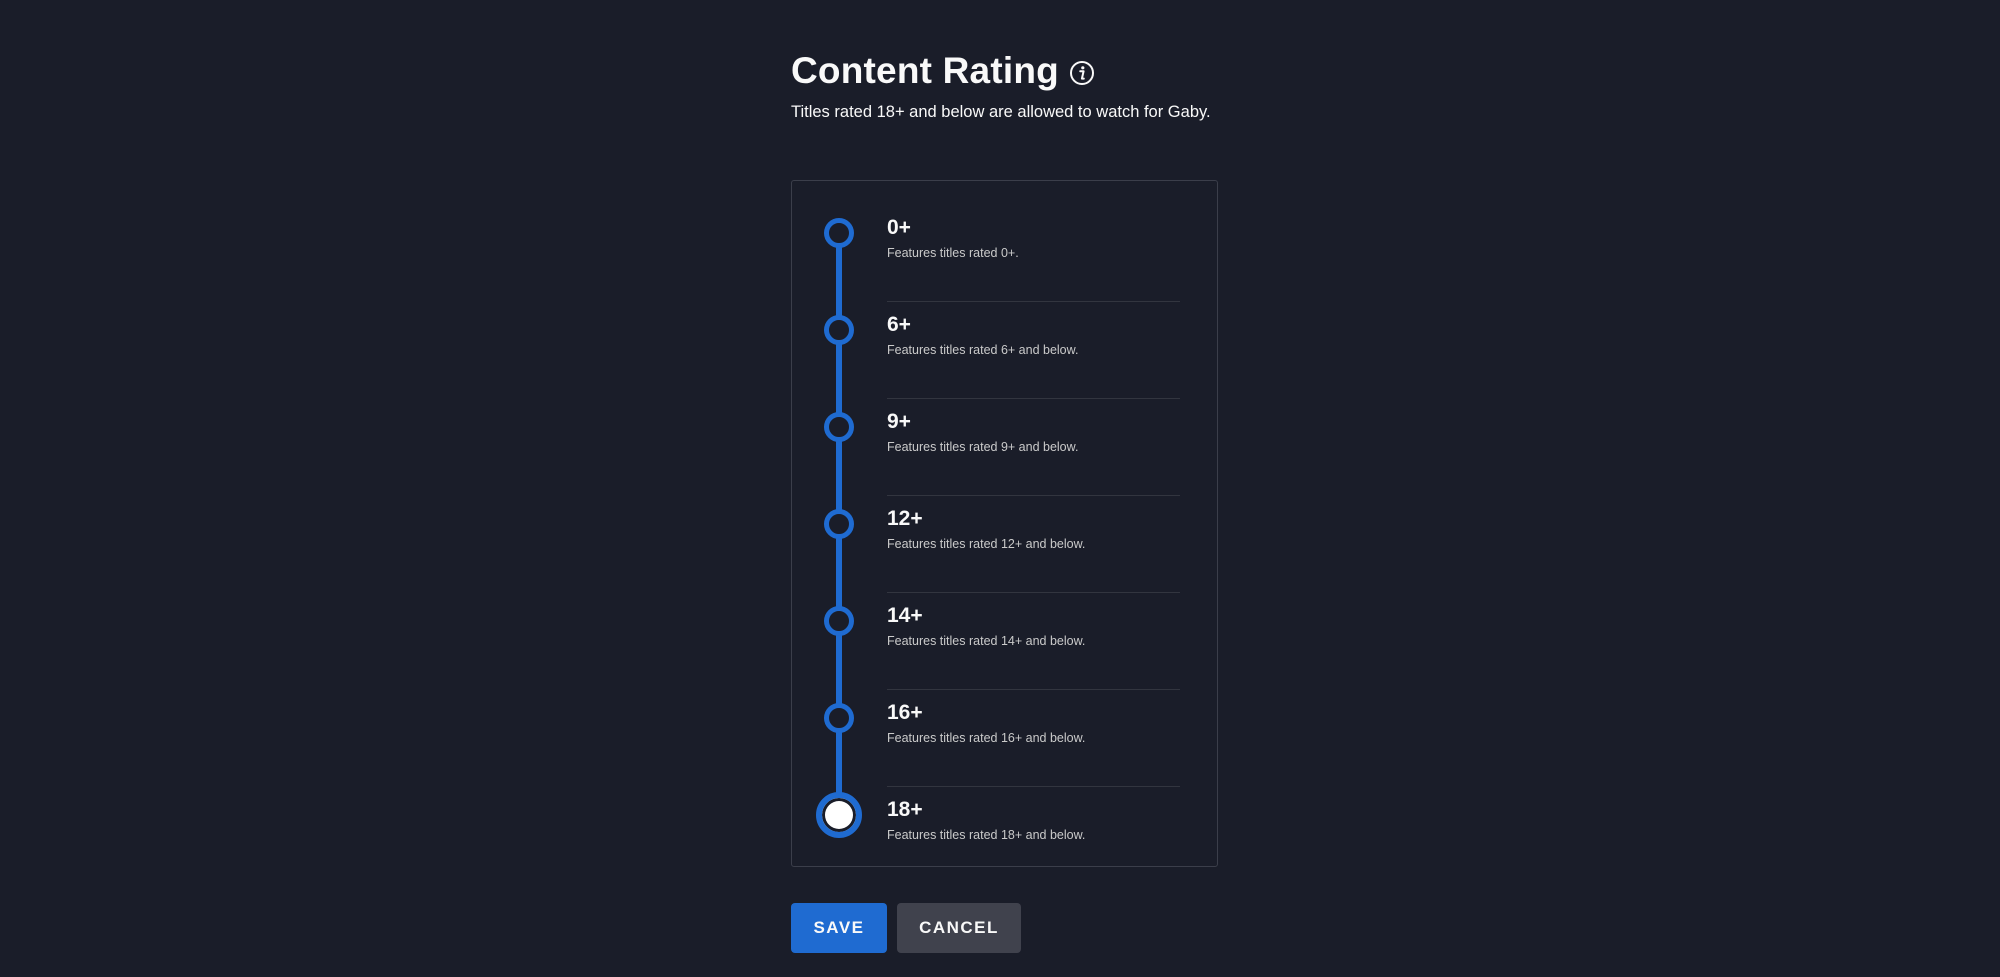 This screenshot has width=2000, height=977. Describe the element at coordinates (1082, 73) in the screenshot. I see `info-icon` at that location.